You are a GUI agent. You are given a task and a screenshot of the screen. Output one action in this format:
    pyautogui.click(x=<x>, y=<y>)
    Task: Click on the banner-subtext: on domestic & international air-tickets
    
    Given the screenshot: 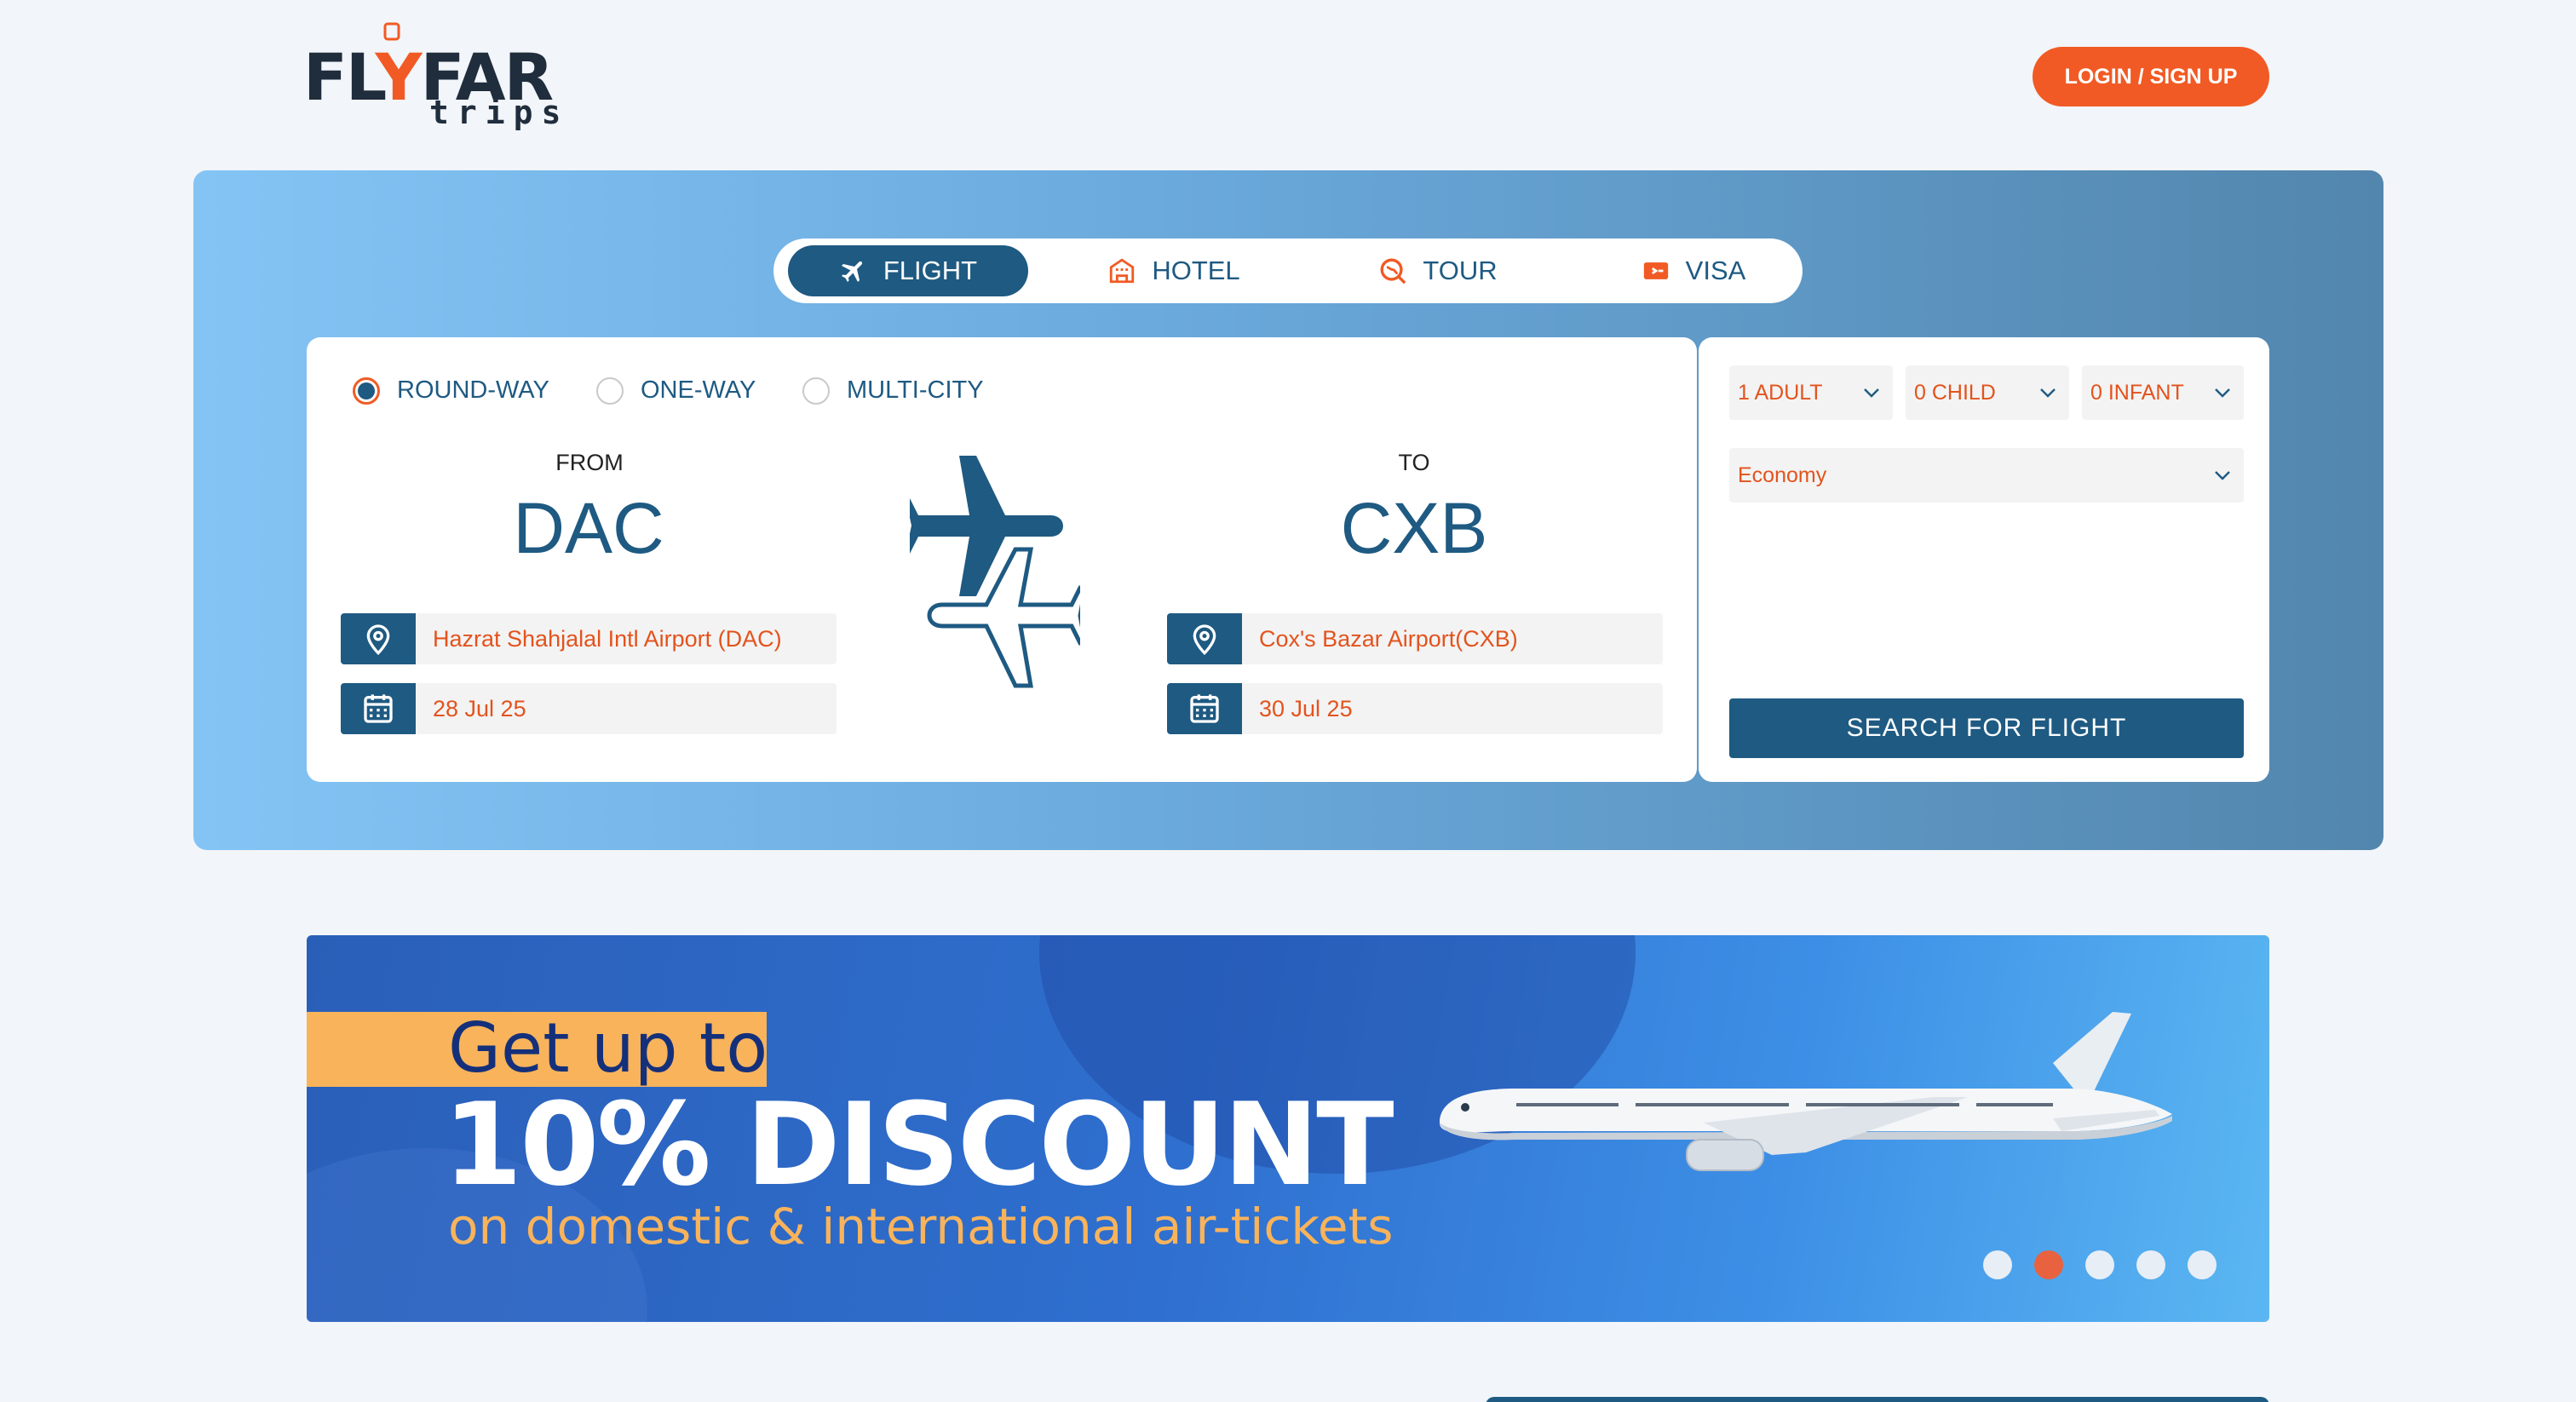 What is the action you would take?
    pyautogui.click(x=921, y=1226)
    